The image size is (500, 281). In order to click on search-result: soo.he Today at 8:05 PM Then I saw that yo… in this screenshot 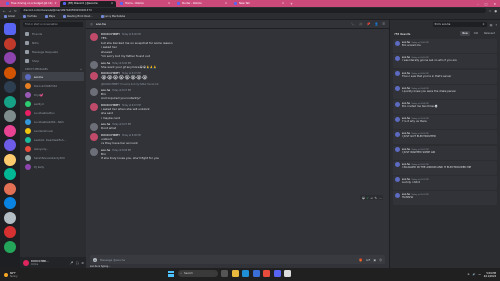, I will do `click(445, 76)`.